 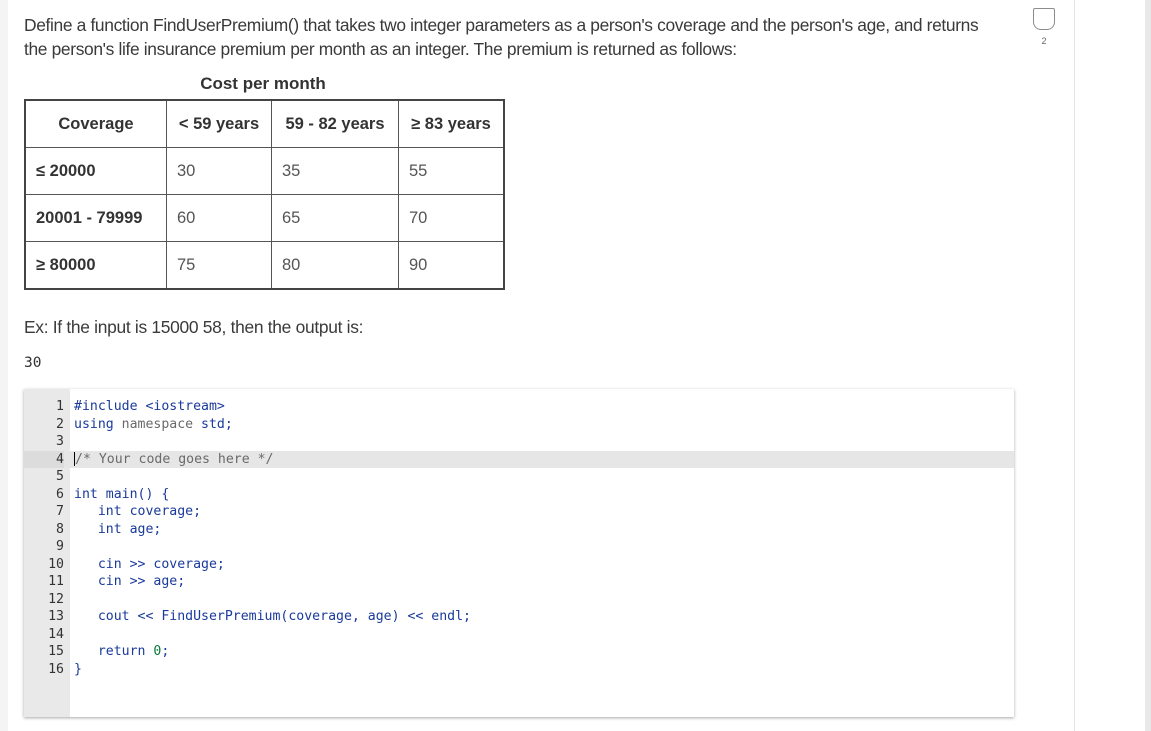 What do you see at coordinates (56, 669) in the screenshot?
I see `line-number: 16` at bounding box center [56, 669].